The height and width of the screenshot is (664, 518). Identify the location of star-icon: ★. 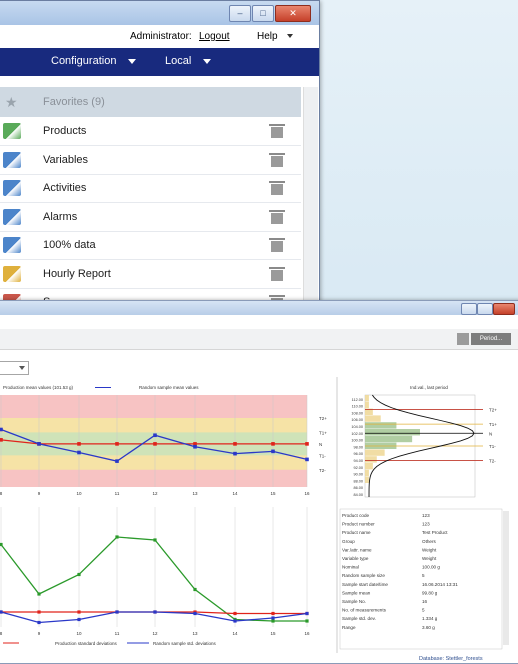
(11, 102).